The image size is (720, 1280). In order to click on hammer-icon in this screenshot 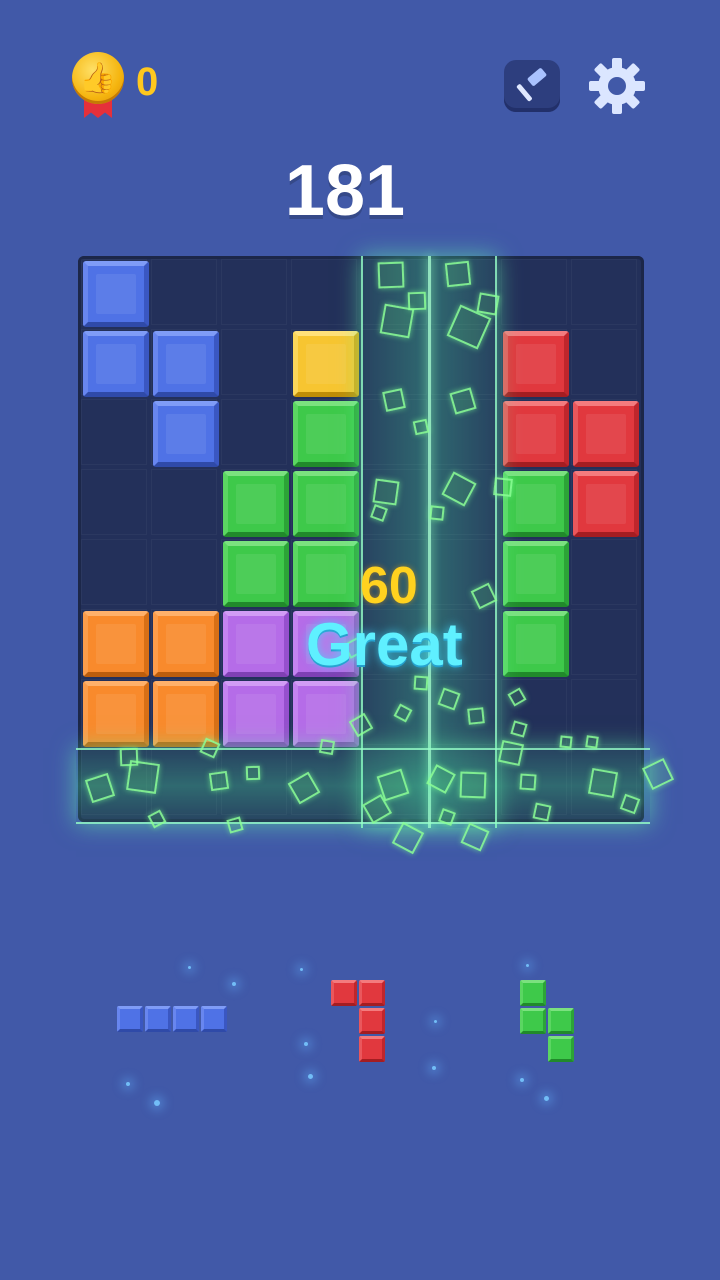, I will do `click(531, 85)`.